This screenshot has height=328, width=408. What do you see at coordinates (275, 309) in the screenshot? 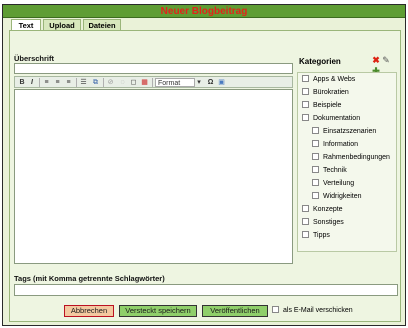
I see `email-checkbox` at bounding box center [275, 309].